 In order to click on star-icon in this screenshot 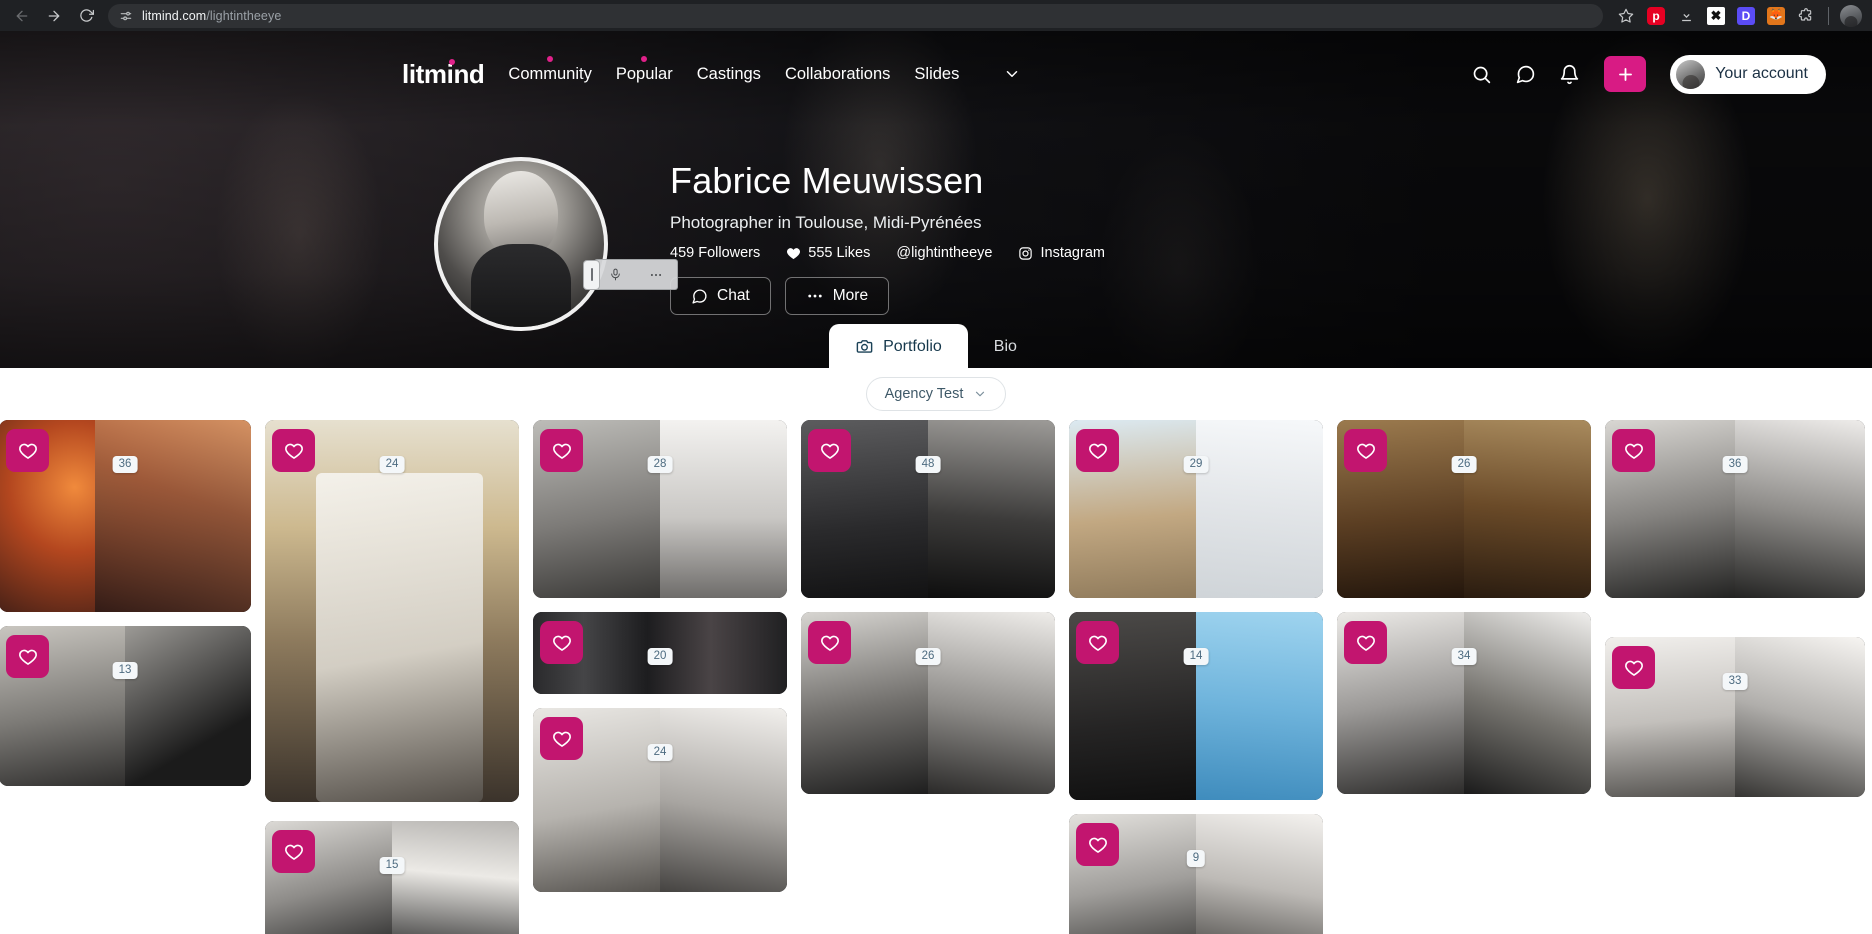, I will do `click(1626, 16)`.